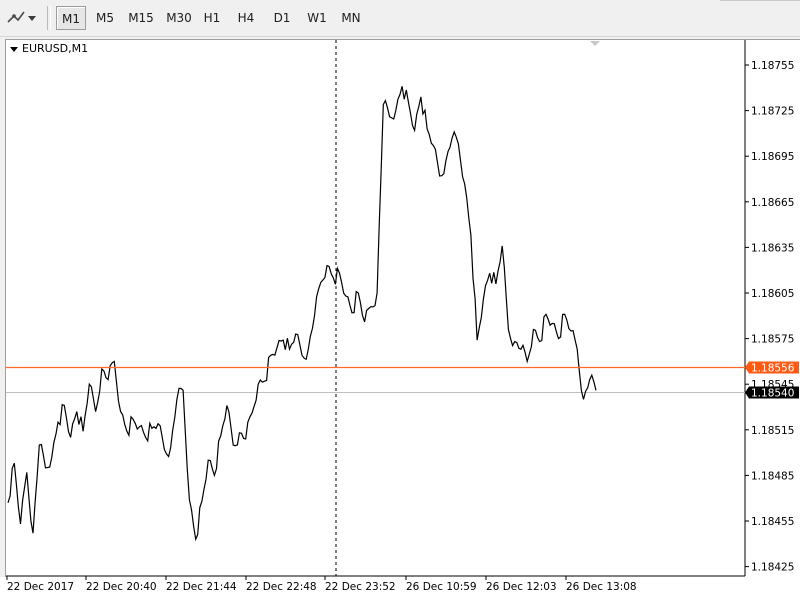 The image size is (800, 600). Describe the element at coordinates (772, 340) in the screenshot. I see `price-level-label: 1.18575` at that location.